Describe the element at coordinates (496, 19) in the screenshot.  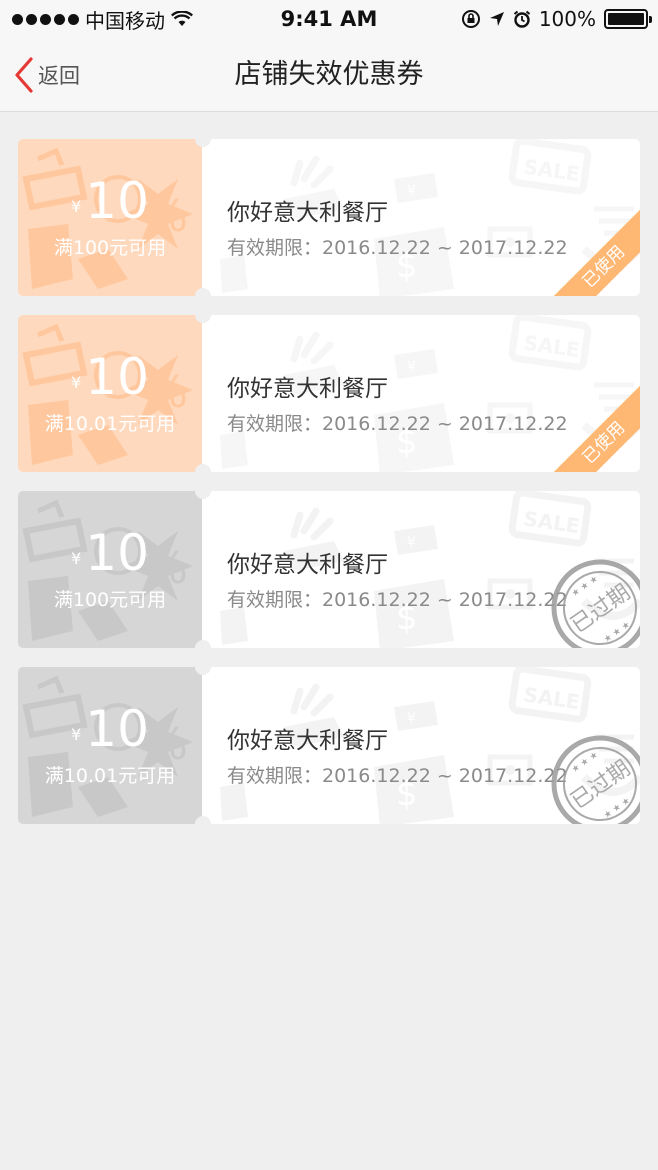
I see `location-arrow-icon` at that location.